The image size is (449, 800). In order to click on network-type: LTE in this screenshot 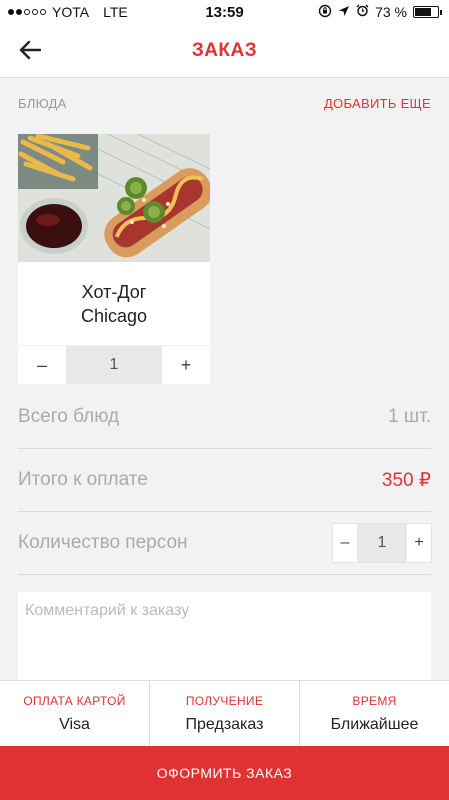, I will do `click(115, 12)`.